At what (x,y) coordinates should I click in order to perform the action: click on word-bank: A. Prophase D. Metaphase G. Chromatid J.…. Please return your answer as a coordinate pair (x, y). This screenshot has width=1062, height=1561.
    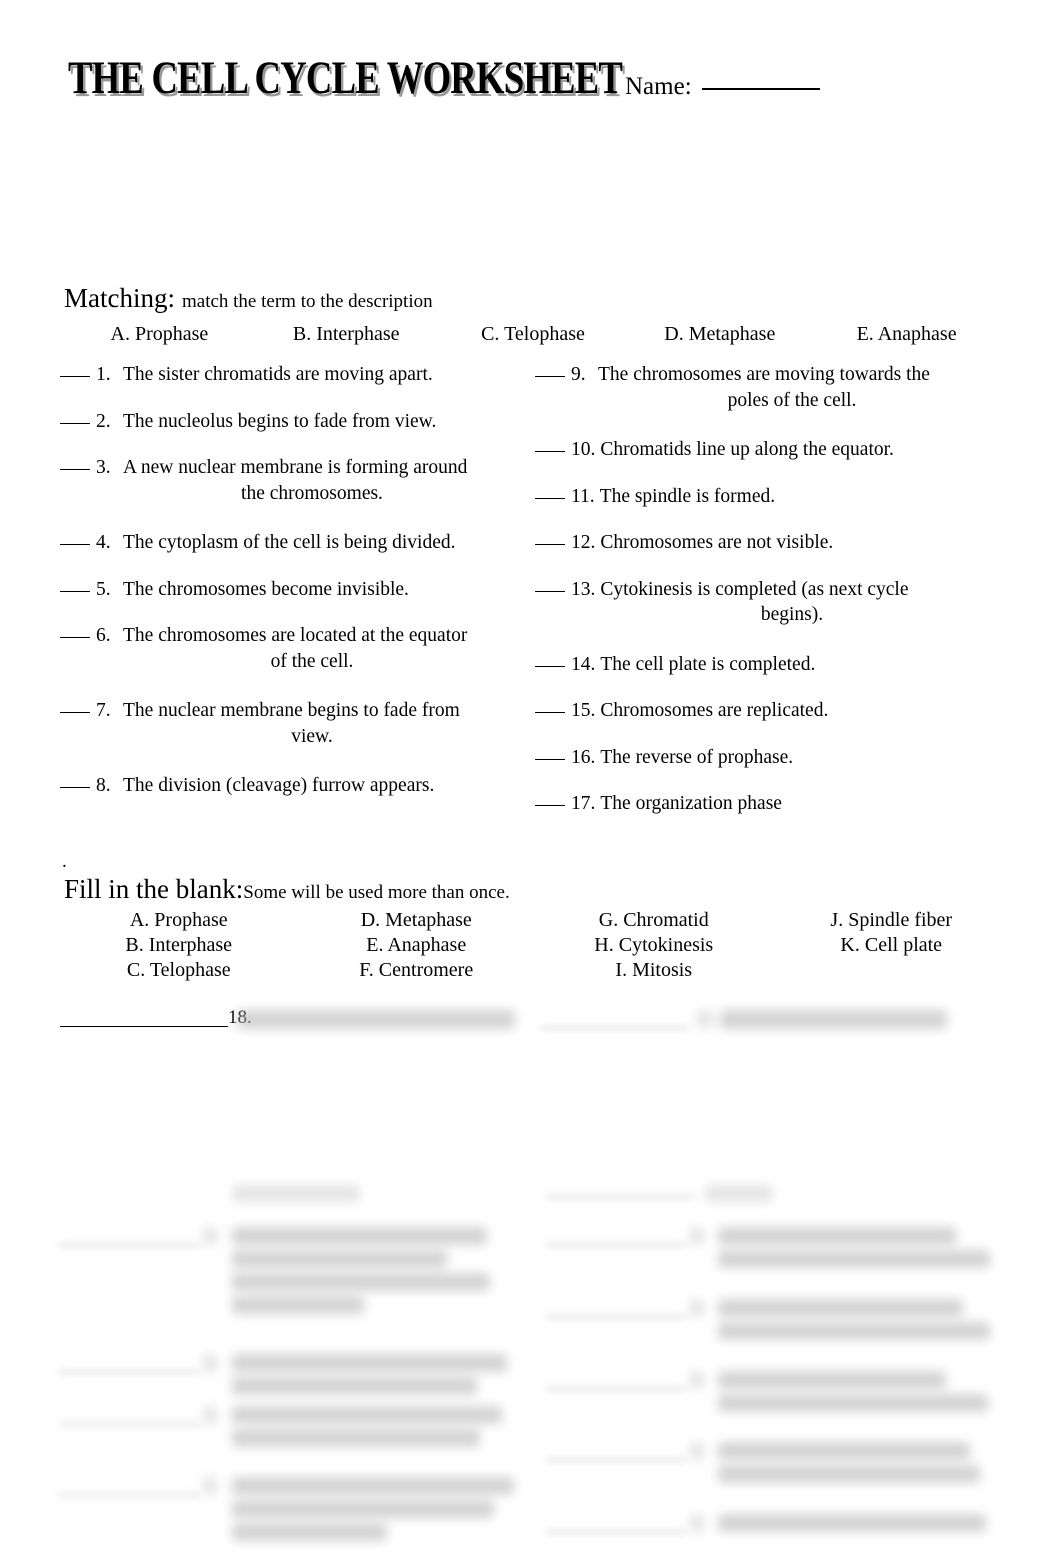
    Looking at the image, I should click on (535, 945).